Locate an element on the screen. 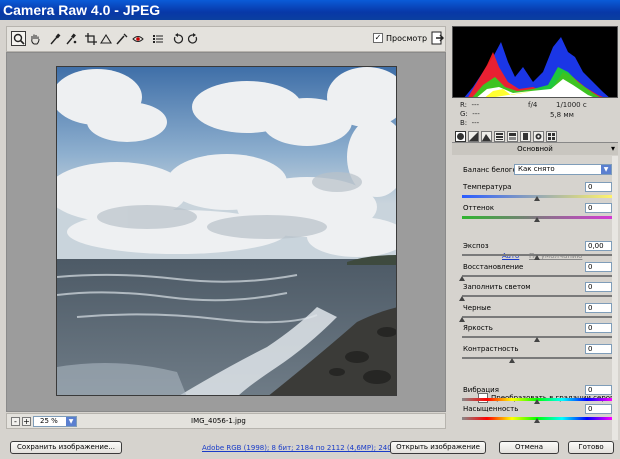 This screenshot has width=620, height=459. brightness-slider: Яркость 0 is located at coordinates (538, 333).